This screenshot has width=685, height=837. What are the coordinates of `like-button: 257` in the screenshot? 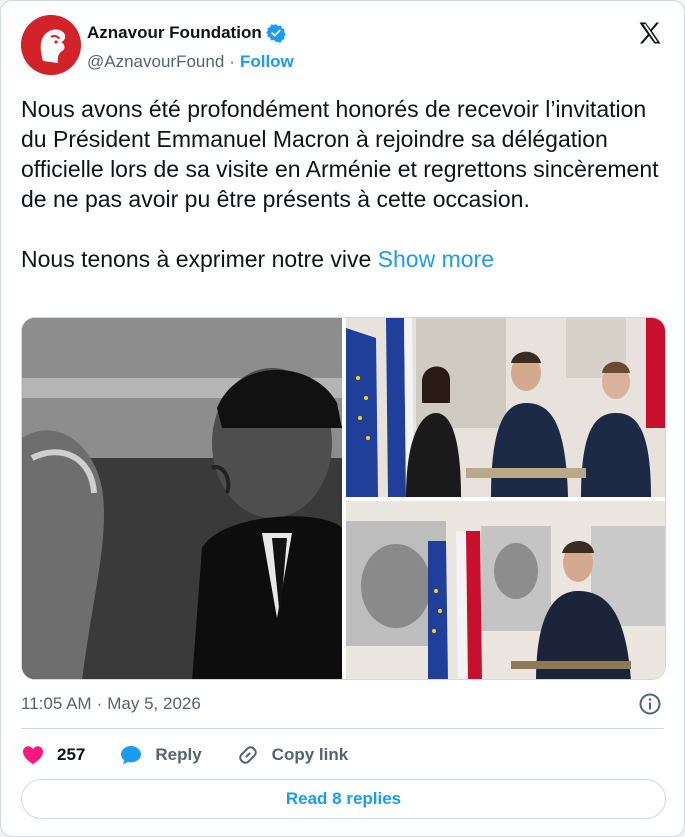 It's located at (53, 755).